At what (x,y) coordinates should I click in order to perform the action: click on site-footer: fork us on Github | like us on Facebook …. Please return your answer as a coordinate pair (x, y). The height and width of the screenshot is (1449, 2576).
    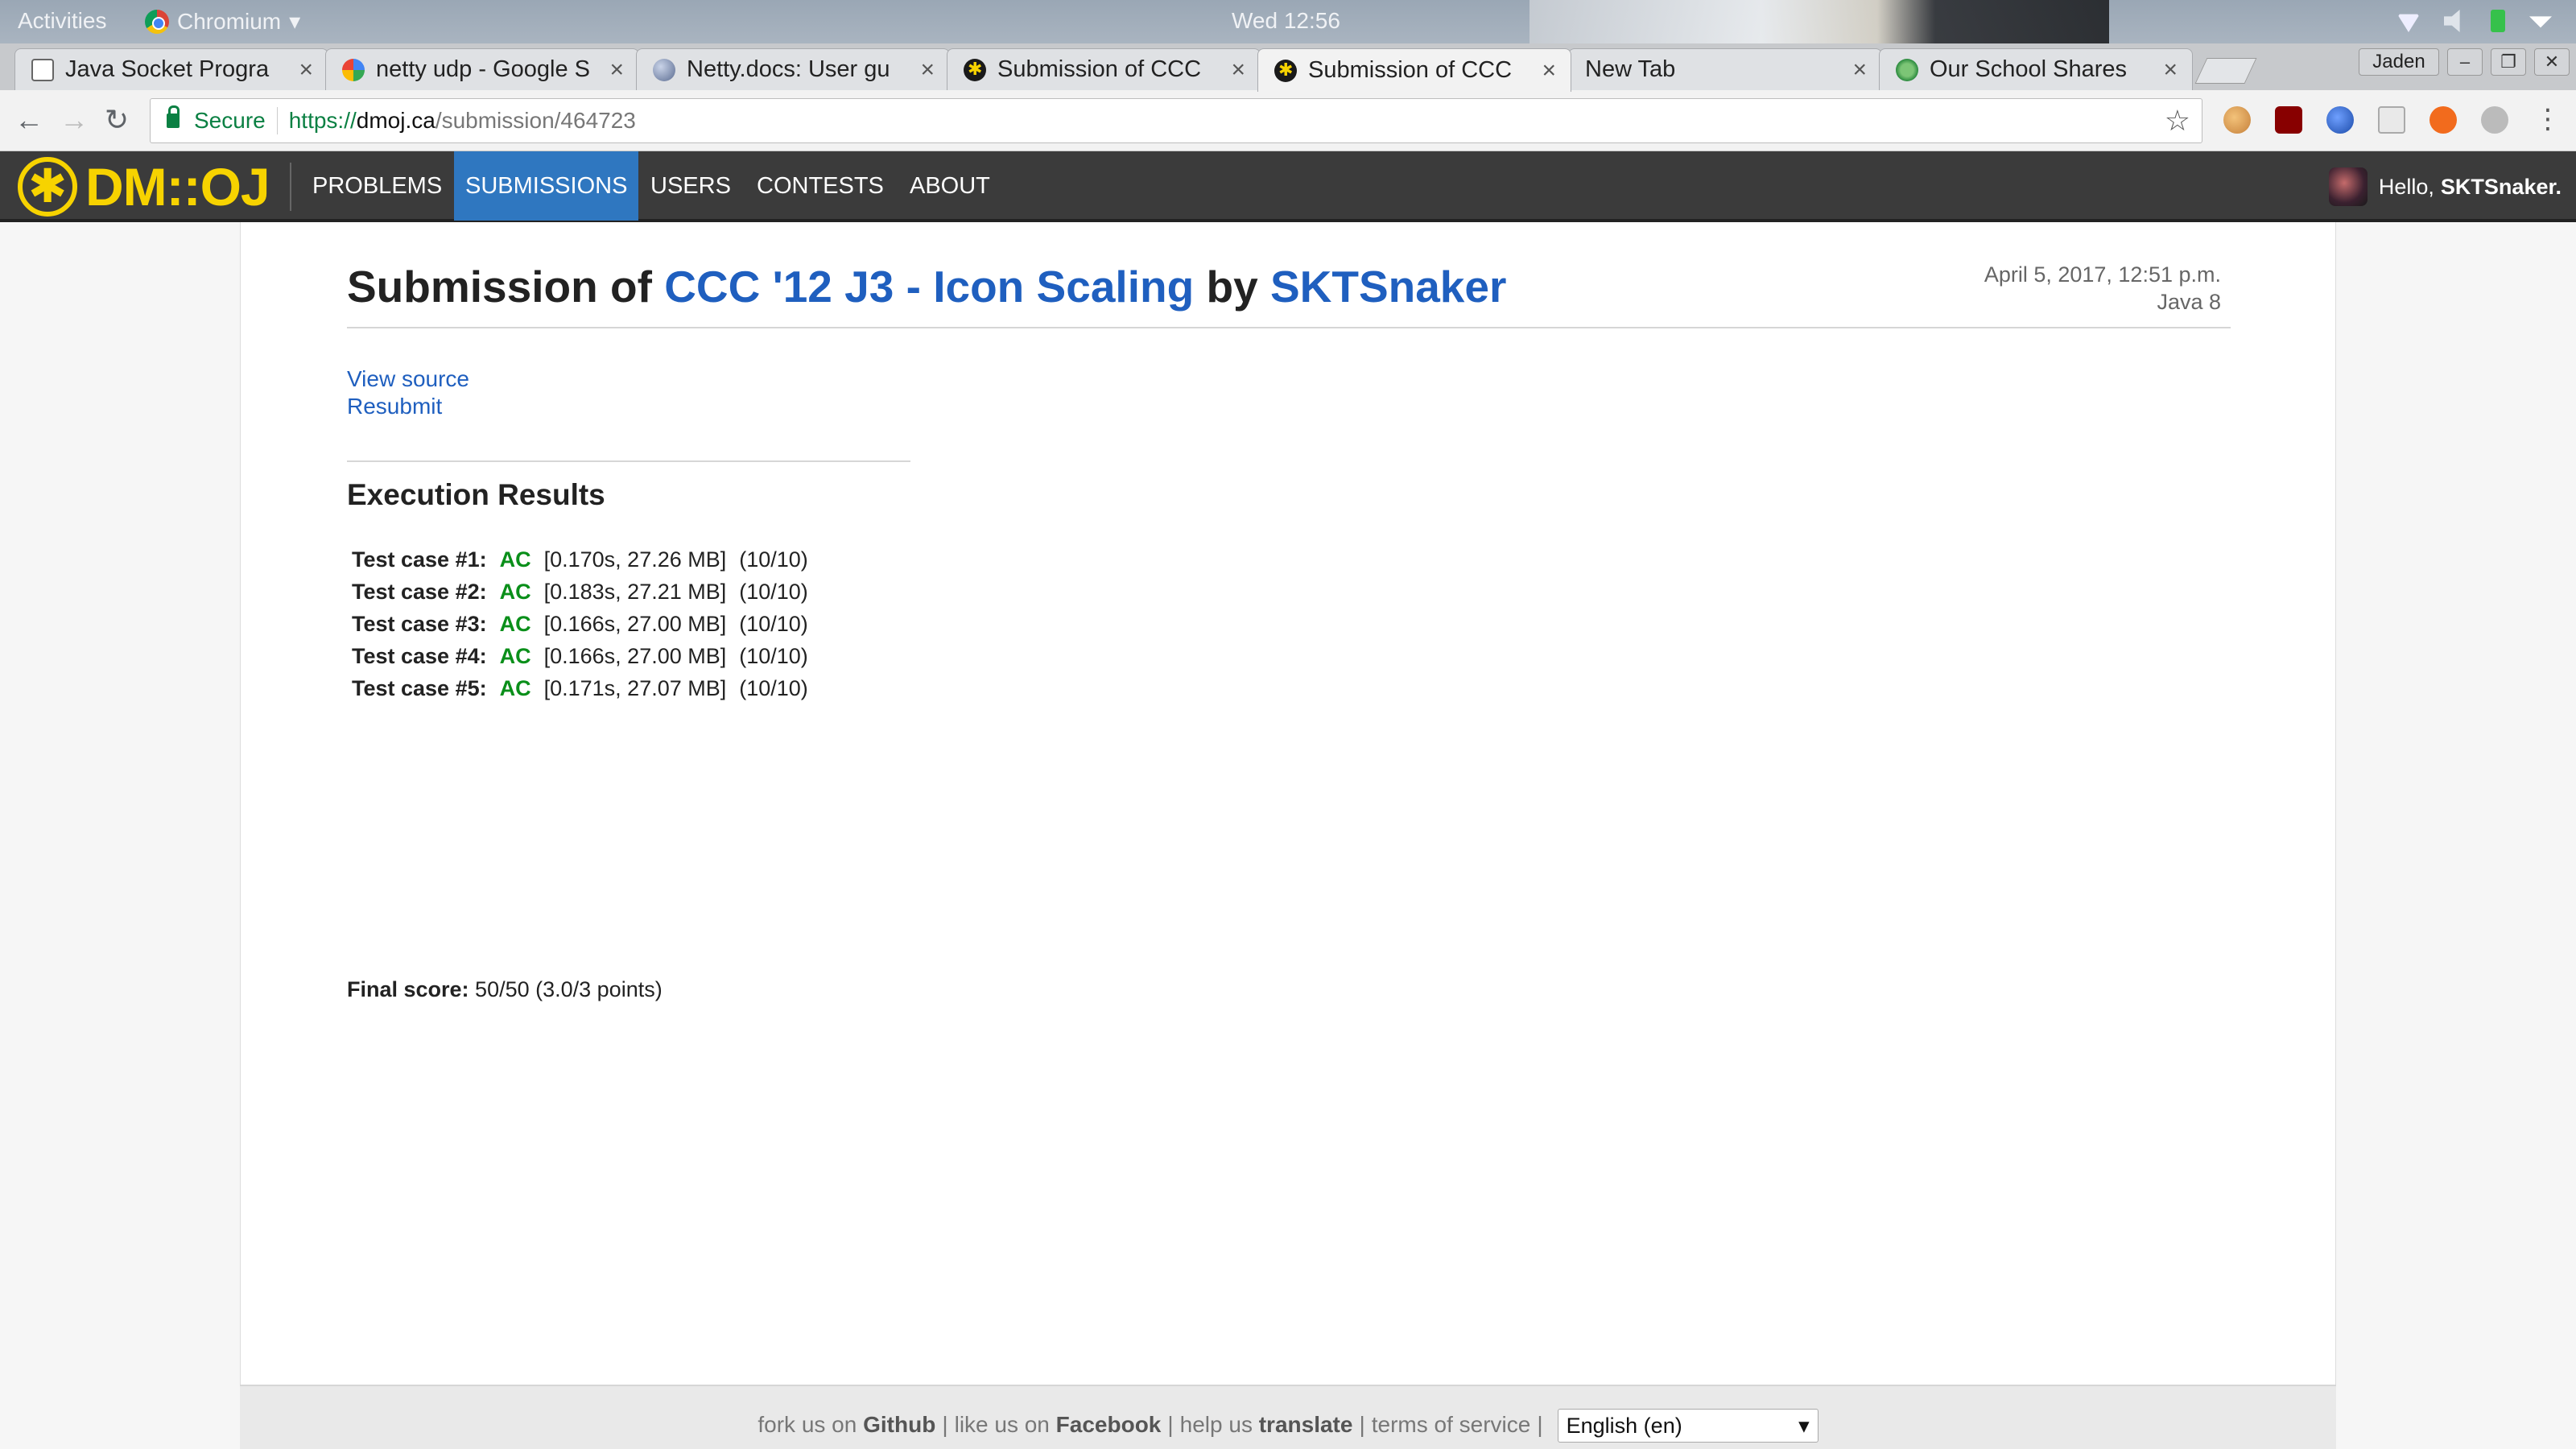
    Looking at the image, I should click on (1288, 1417).